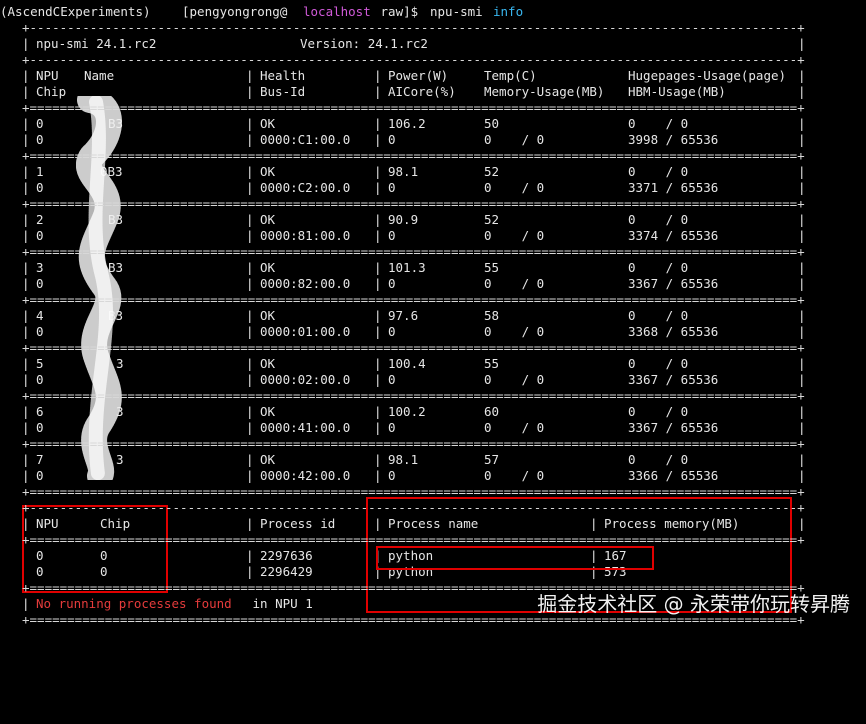 This screenshot has height=724, width=866. Describe the element at coordinates (286, 571) in the screenshot. I see `proc-pid: 2296429` at that location.